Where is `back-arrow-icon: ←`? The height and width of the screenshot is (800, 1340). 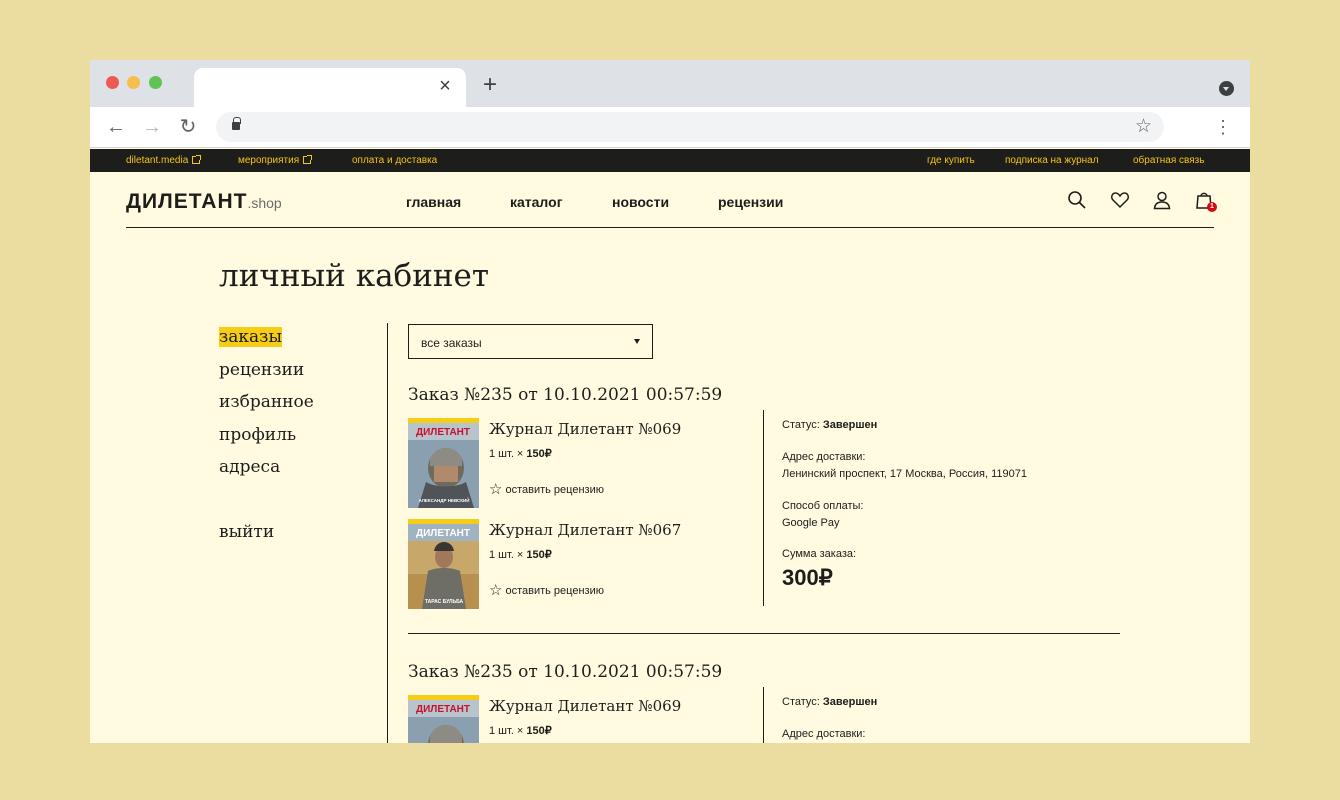
back-arrow-icon: ← is located at coordinates (116, 127).